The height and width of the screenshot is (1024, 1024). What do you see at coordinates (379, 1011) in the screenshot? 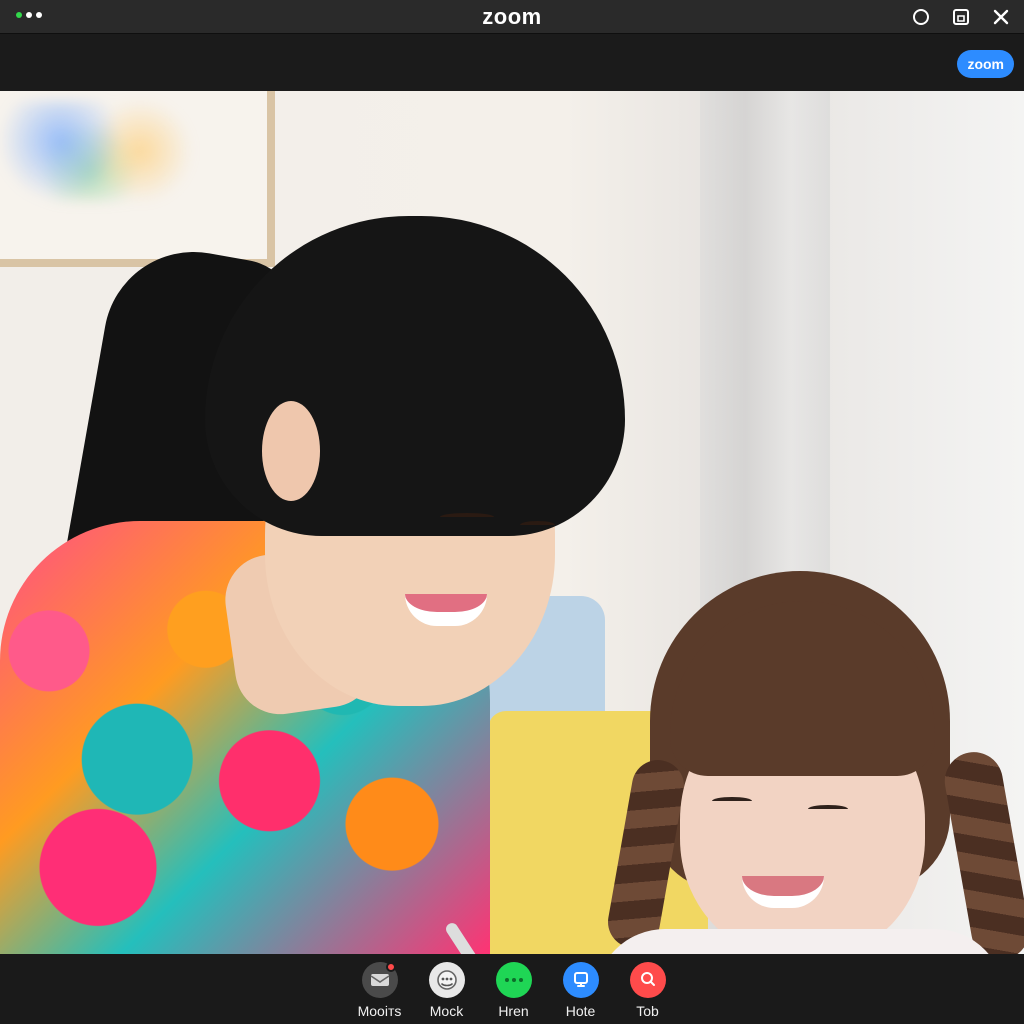
I see `control-label: Mooітs` at bounding box center [379, 1011].